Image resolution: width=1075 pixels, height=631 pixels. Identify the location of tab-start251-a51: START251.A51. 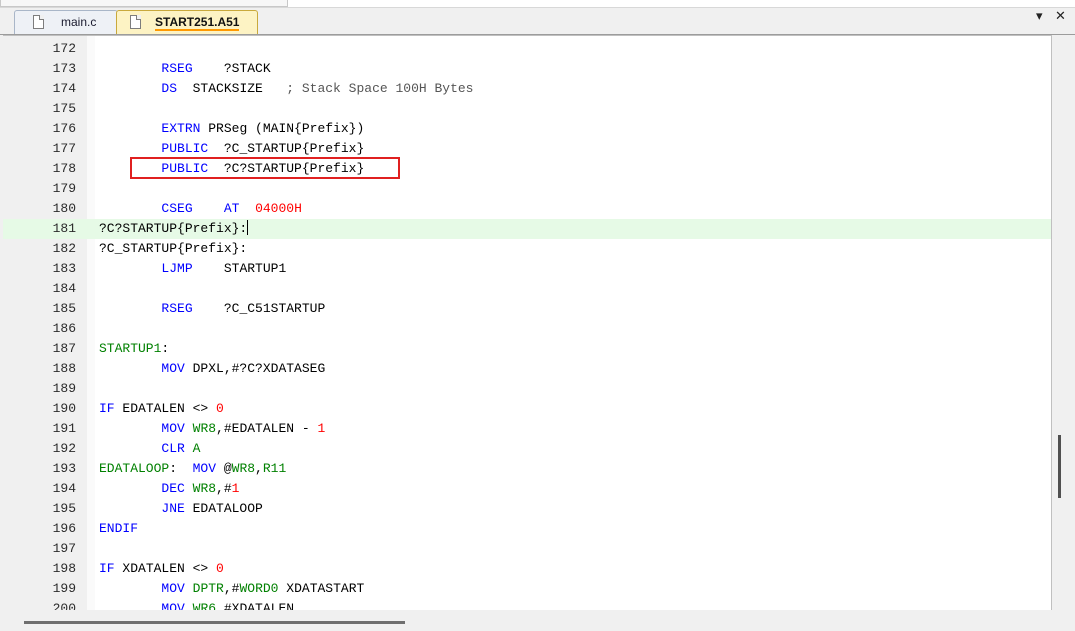
(187, 22).